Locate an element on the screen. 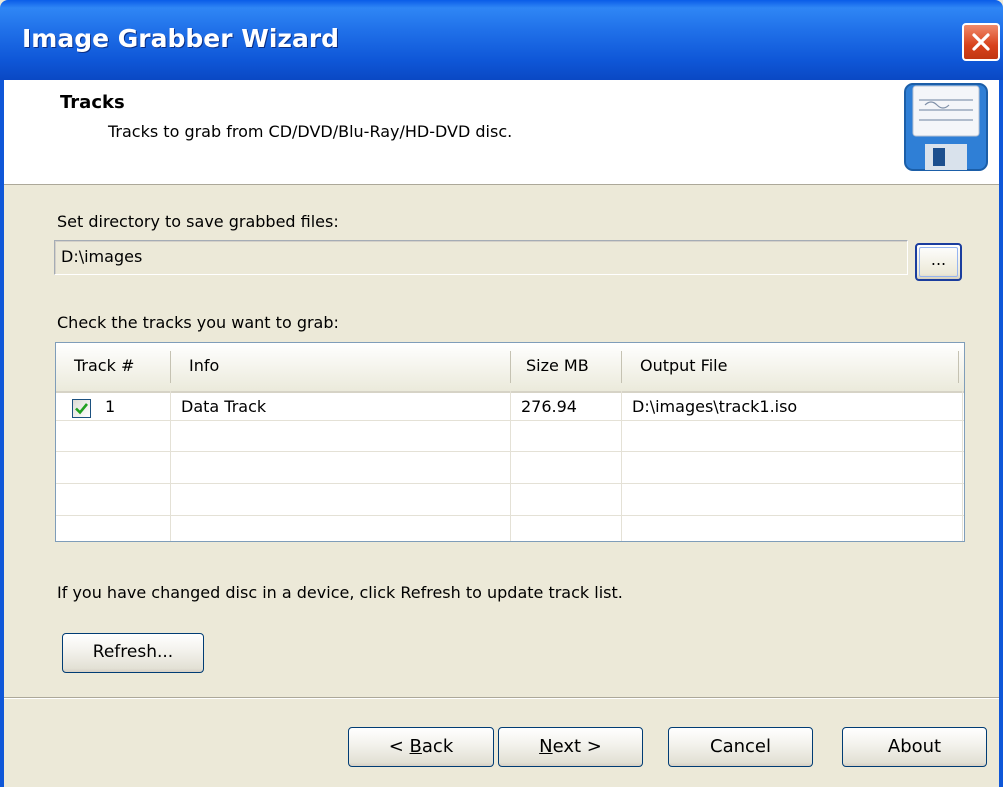 This screenshot has height=787, width=1003. close-icon is located at coordinates (981, 42).